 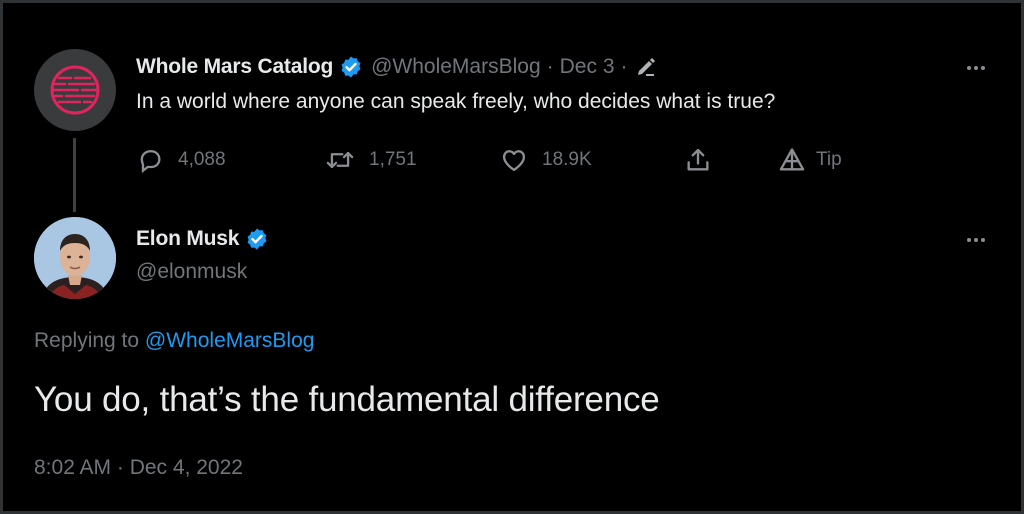 I want to click on tip-icon, so click(x=792, y=159).